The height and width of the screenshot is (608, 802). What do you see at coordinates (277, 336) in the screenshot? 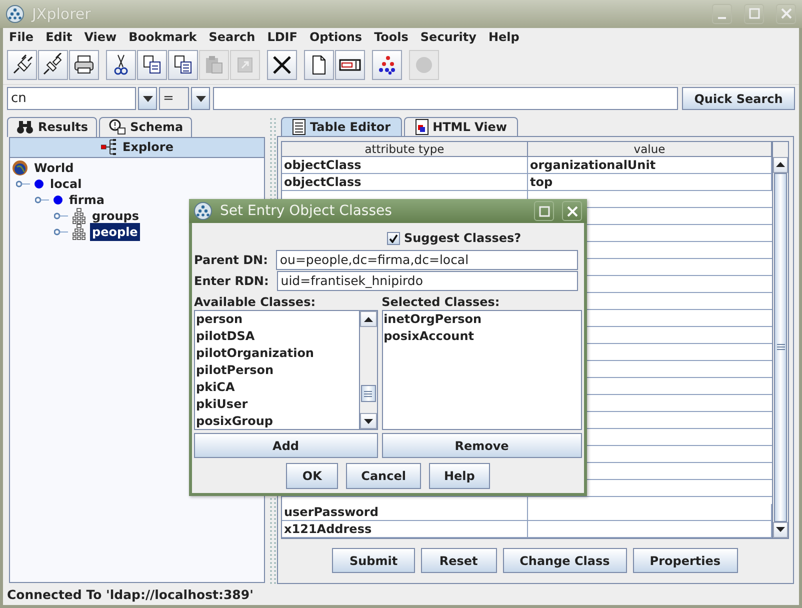
I see `list-item: pilotDSA` at bounding box center [277, 336].